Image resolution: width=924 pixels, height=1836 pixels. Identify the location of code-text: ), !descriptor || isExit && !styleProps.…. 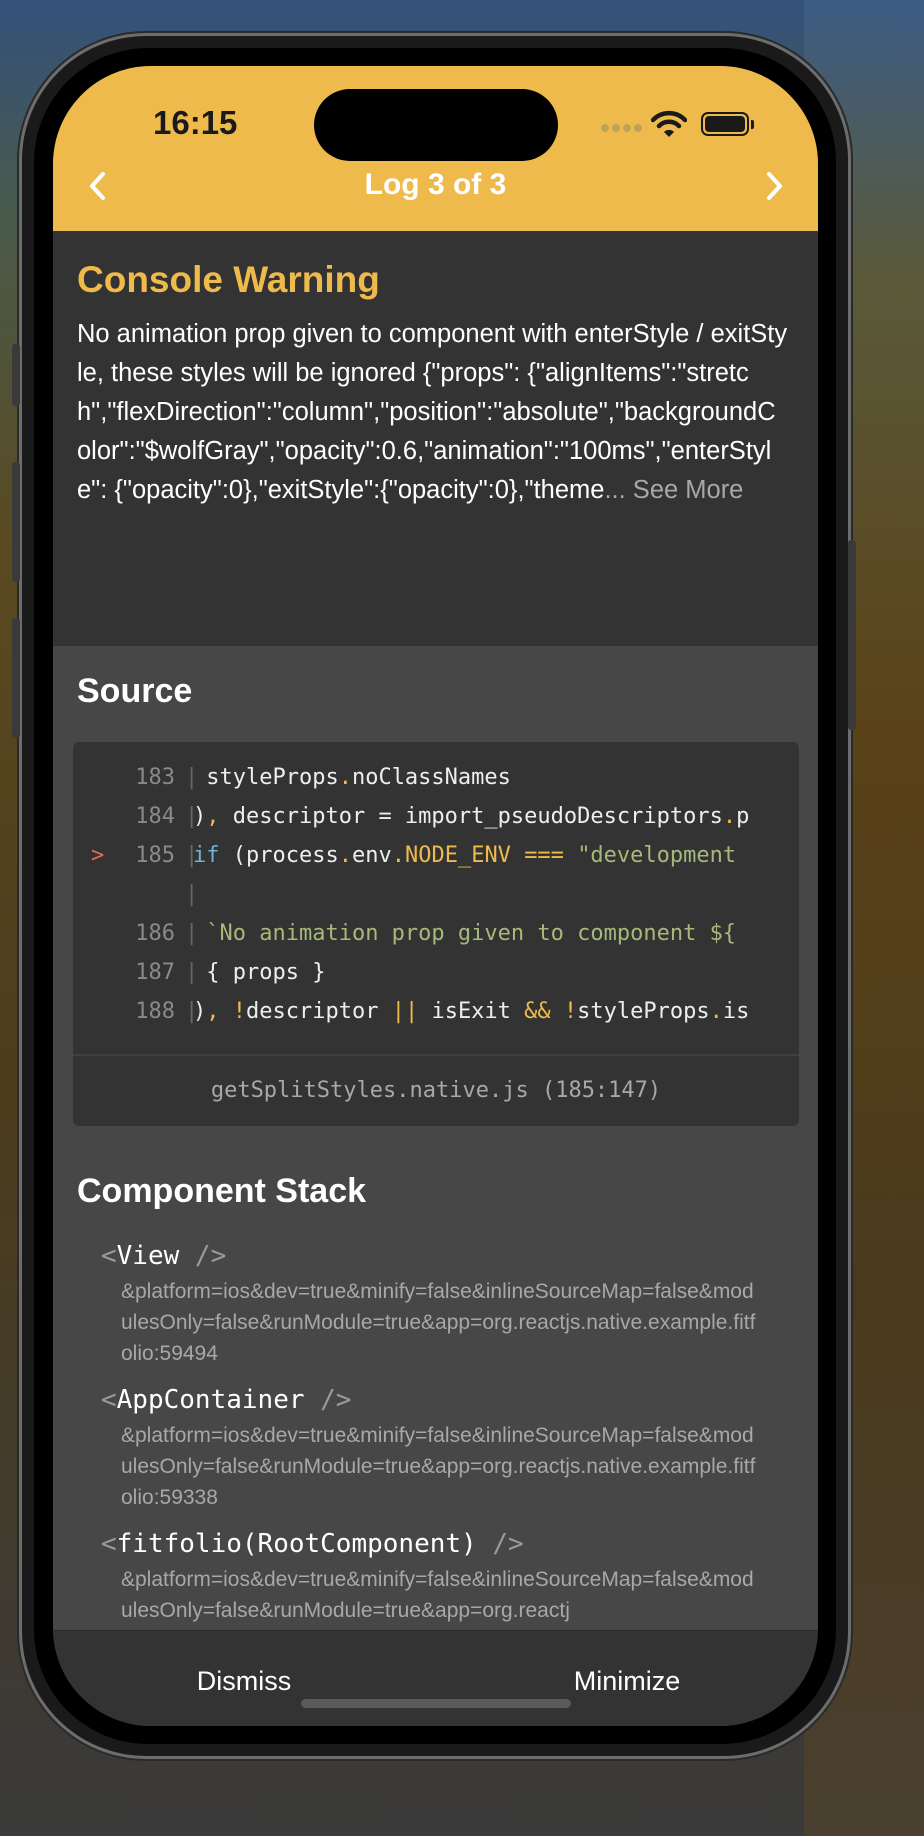
(471, 1011).